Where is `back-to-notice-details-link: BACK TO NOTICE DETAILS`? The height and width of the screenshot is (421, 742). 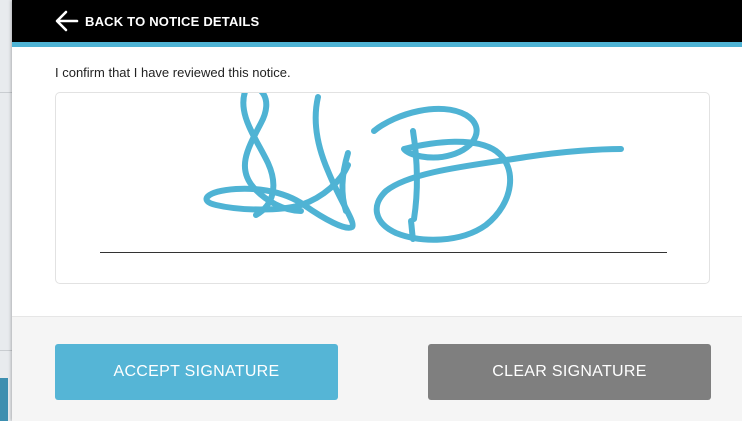
back-to-notice-details-link: BACK TO NOTICE DETAILS is located at coordinates (156, 21).